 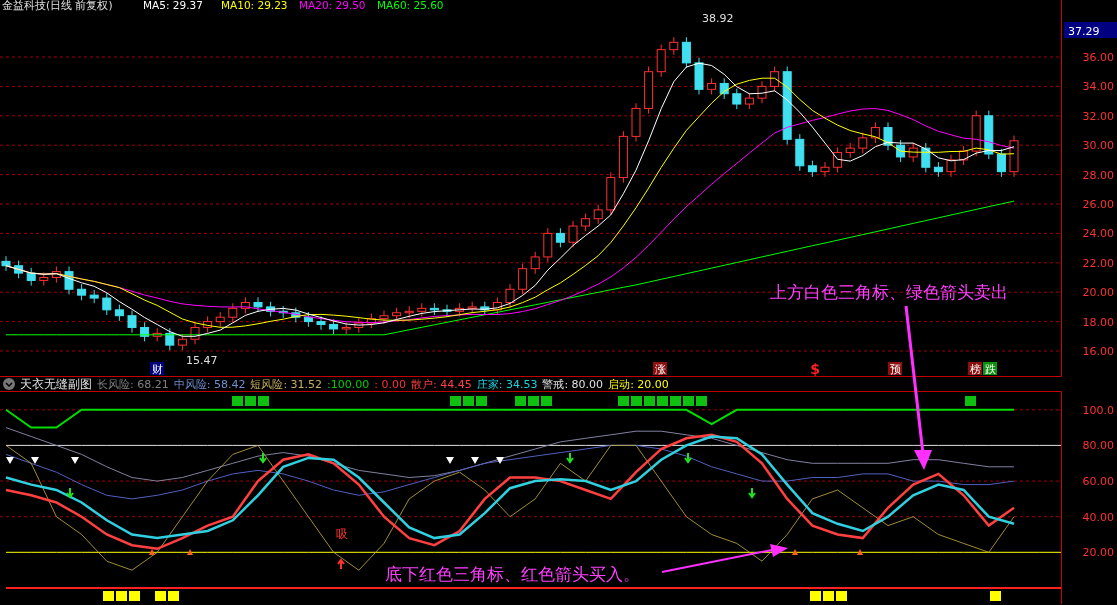 I want to click on indicator-value: MA20: 29.50, so click(x=332, y=5).